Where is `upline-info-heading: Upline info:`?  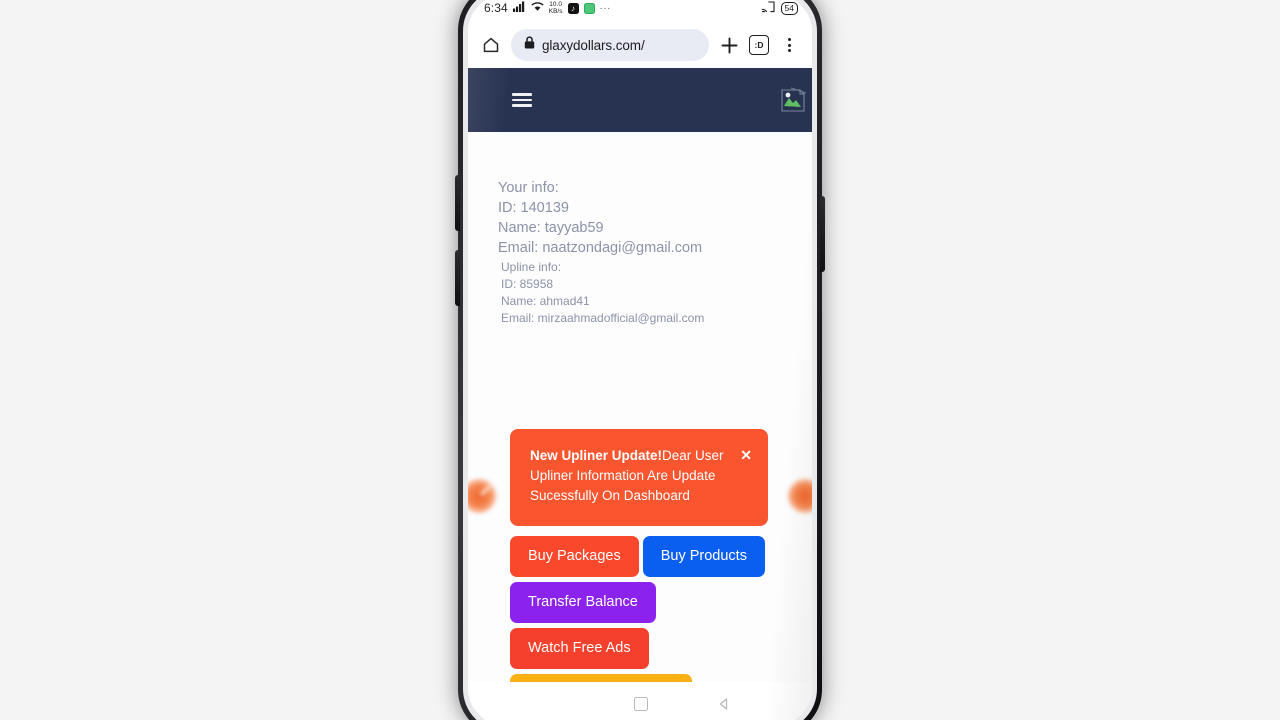
upline-info-heading: Upline info: is located at coordinates (531, 267).